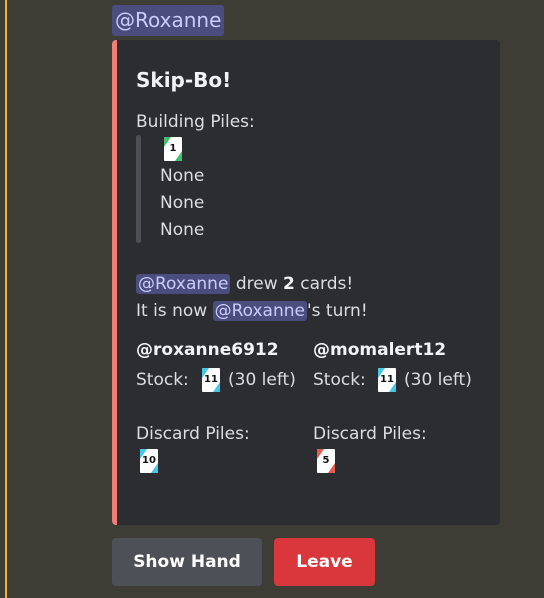  What do you see at coordinates (207, 350) in the screenshot?
I see `player-1-name: @roxanne6912` at bounding box center [207, 350].